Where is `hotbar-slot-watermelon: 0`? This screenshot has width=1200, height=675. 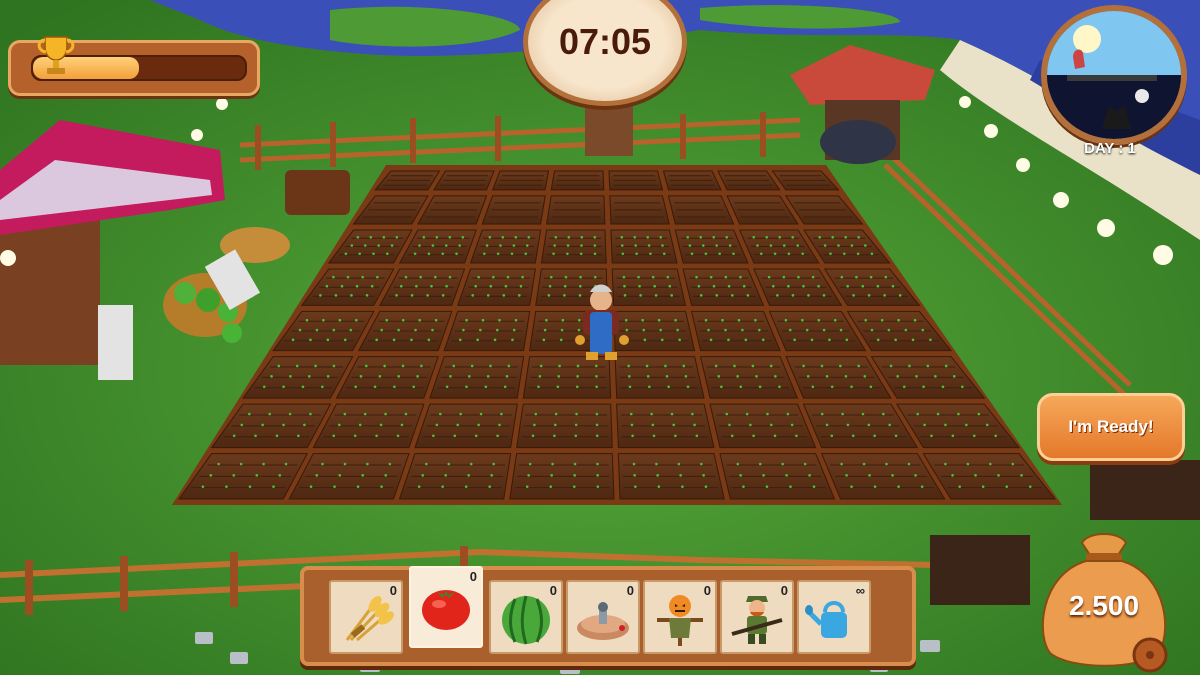 hotbar-slot-watermelon: 0 is located at coordinates (526, 617).